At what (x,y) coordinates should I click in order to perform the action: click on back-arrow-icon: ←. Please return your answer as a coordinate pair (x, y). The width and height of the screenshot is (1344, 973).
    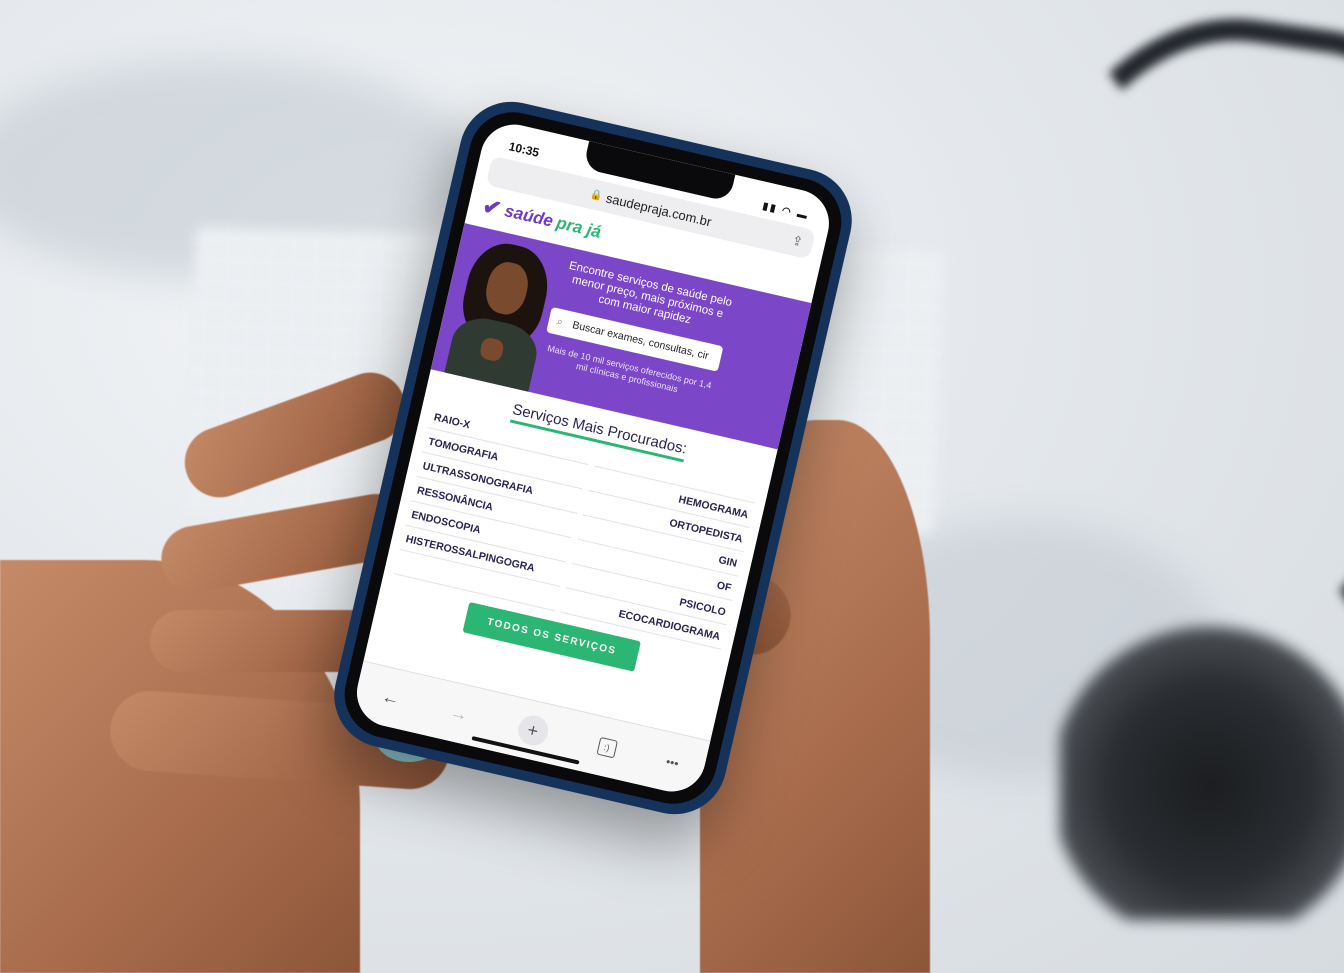
    Looking at the image, I should click on (391, 697).